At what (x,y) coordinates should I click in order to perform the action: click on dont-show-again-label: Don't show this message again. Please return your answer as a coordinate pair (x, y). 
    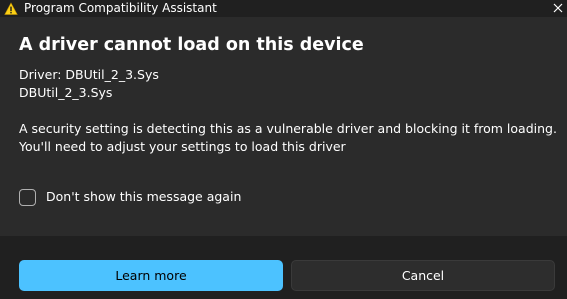
    Looking at the image, I should click on (143, 197).